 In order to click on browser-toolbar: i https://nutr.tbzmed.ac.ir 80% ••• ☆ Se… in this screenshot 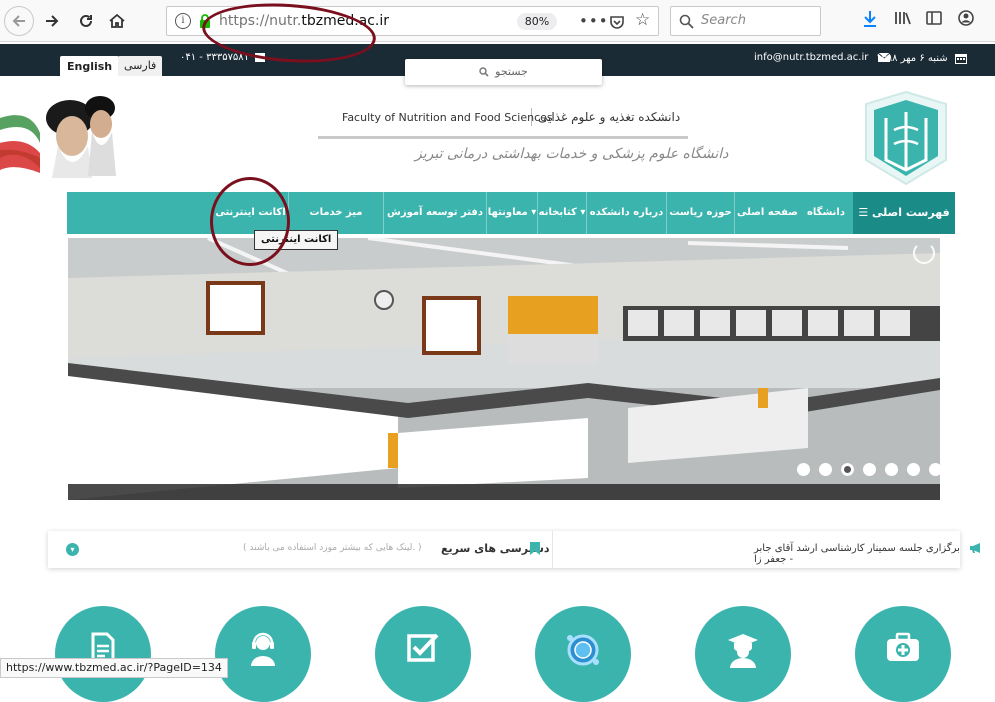, I will do `click(497, 21)`.